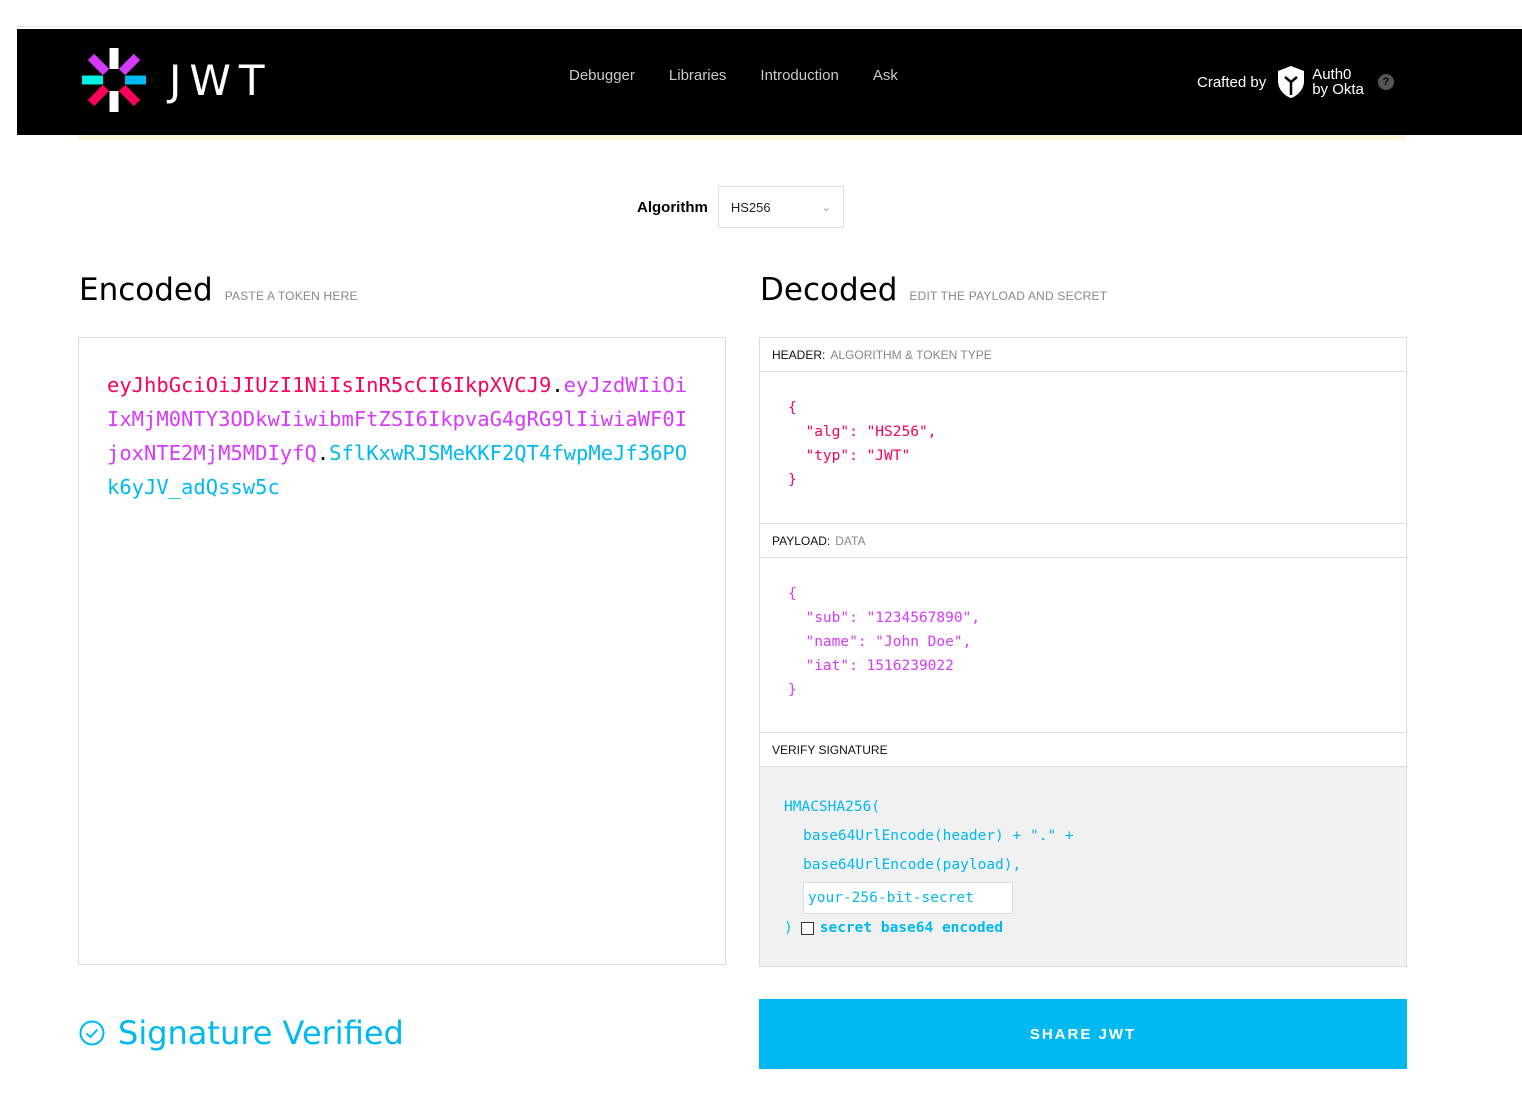  I want to click on brand-line-2: by Okta, so click(1338, 89).